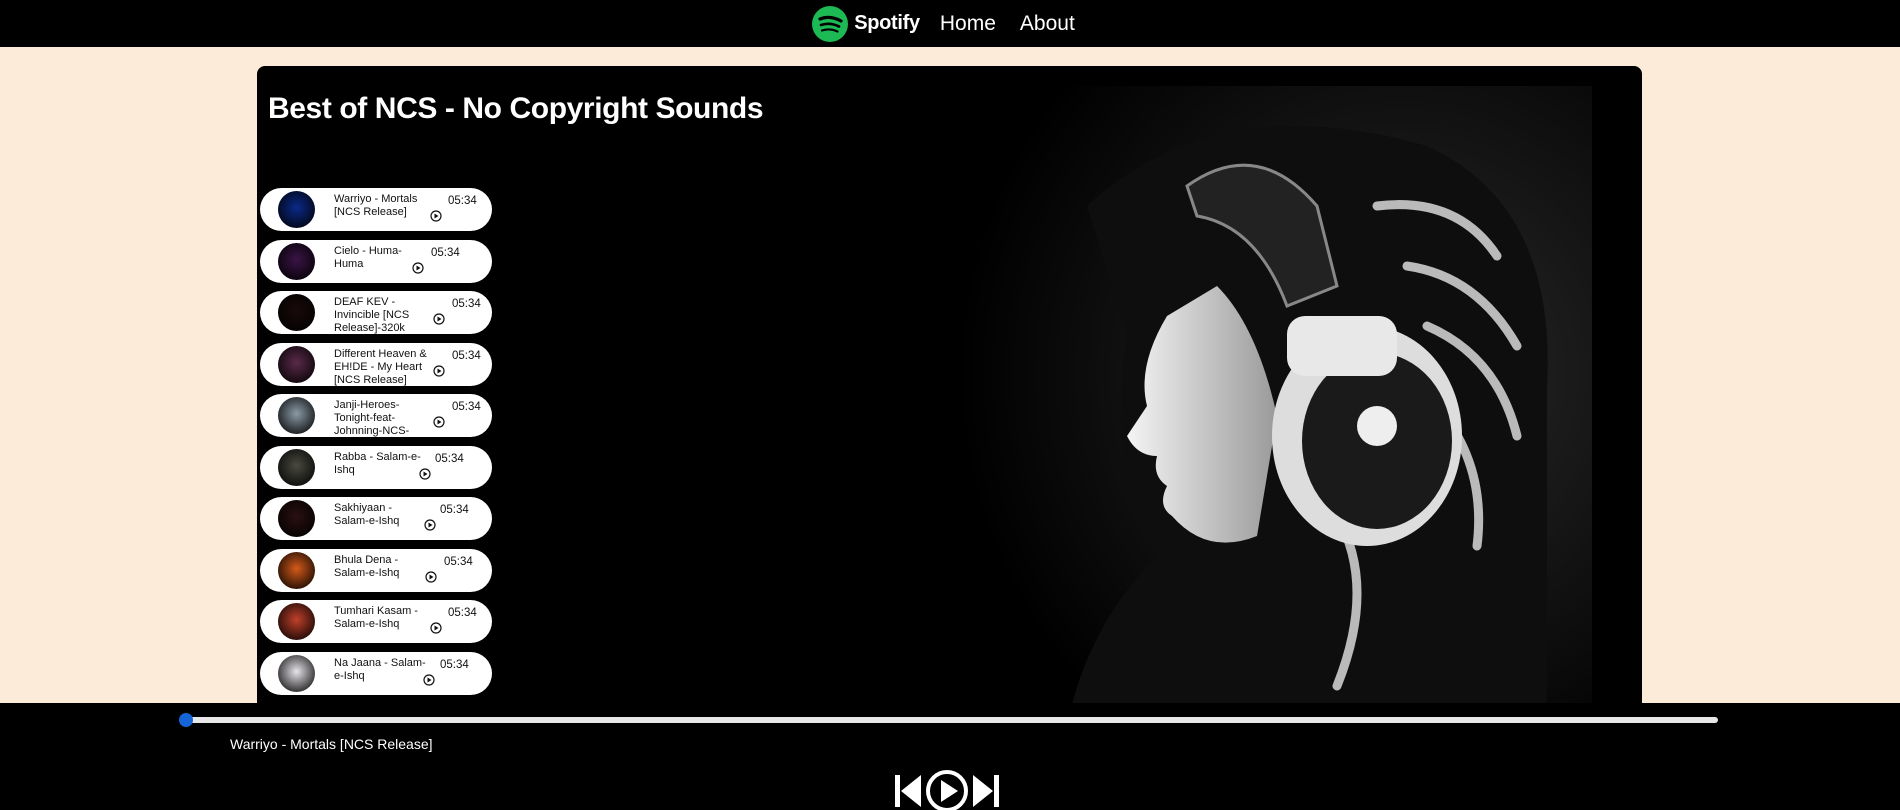 This screenshot has width=1900, height=810. I want to click on brand: Spotify, so click(865, 24).